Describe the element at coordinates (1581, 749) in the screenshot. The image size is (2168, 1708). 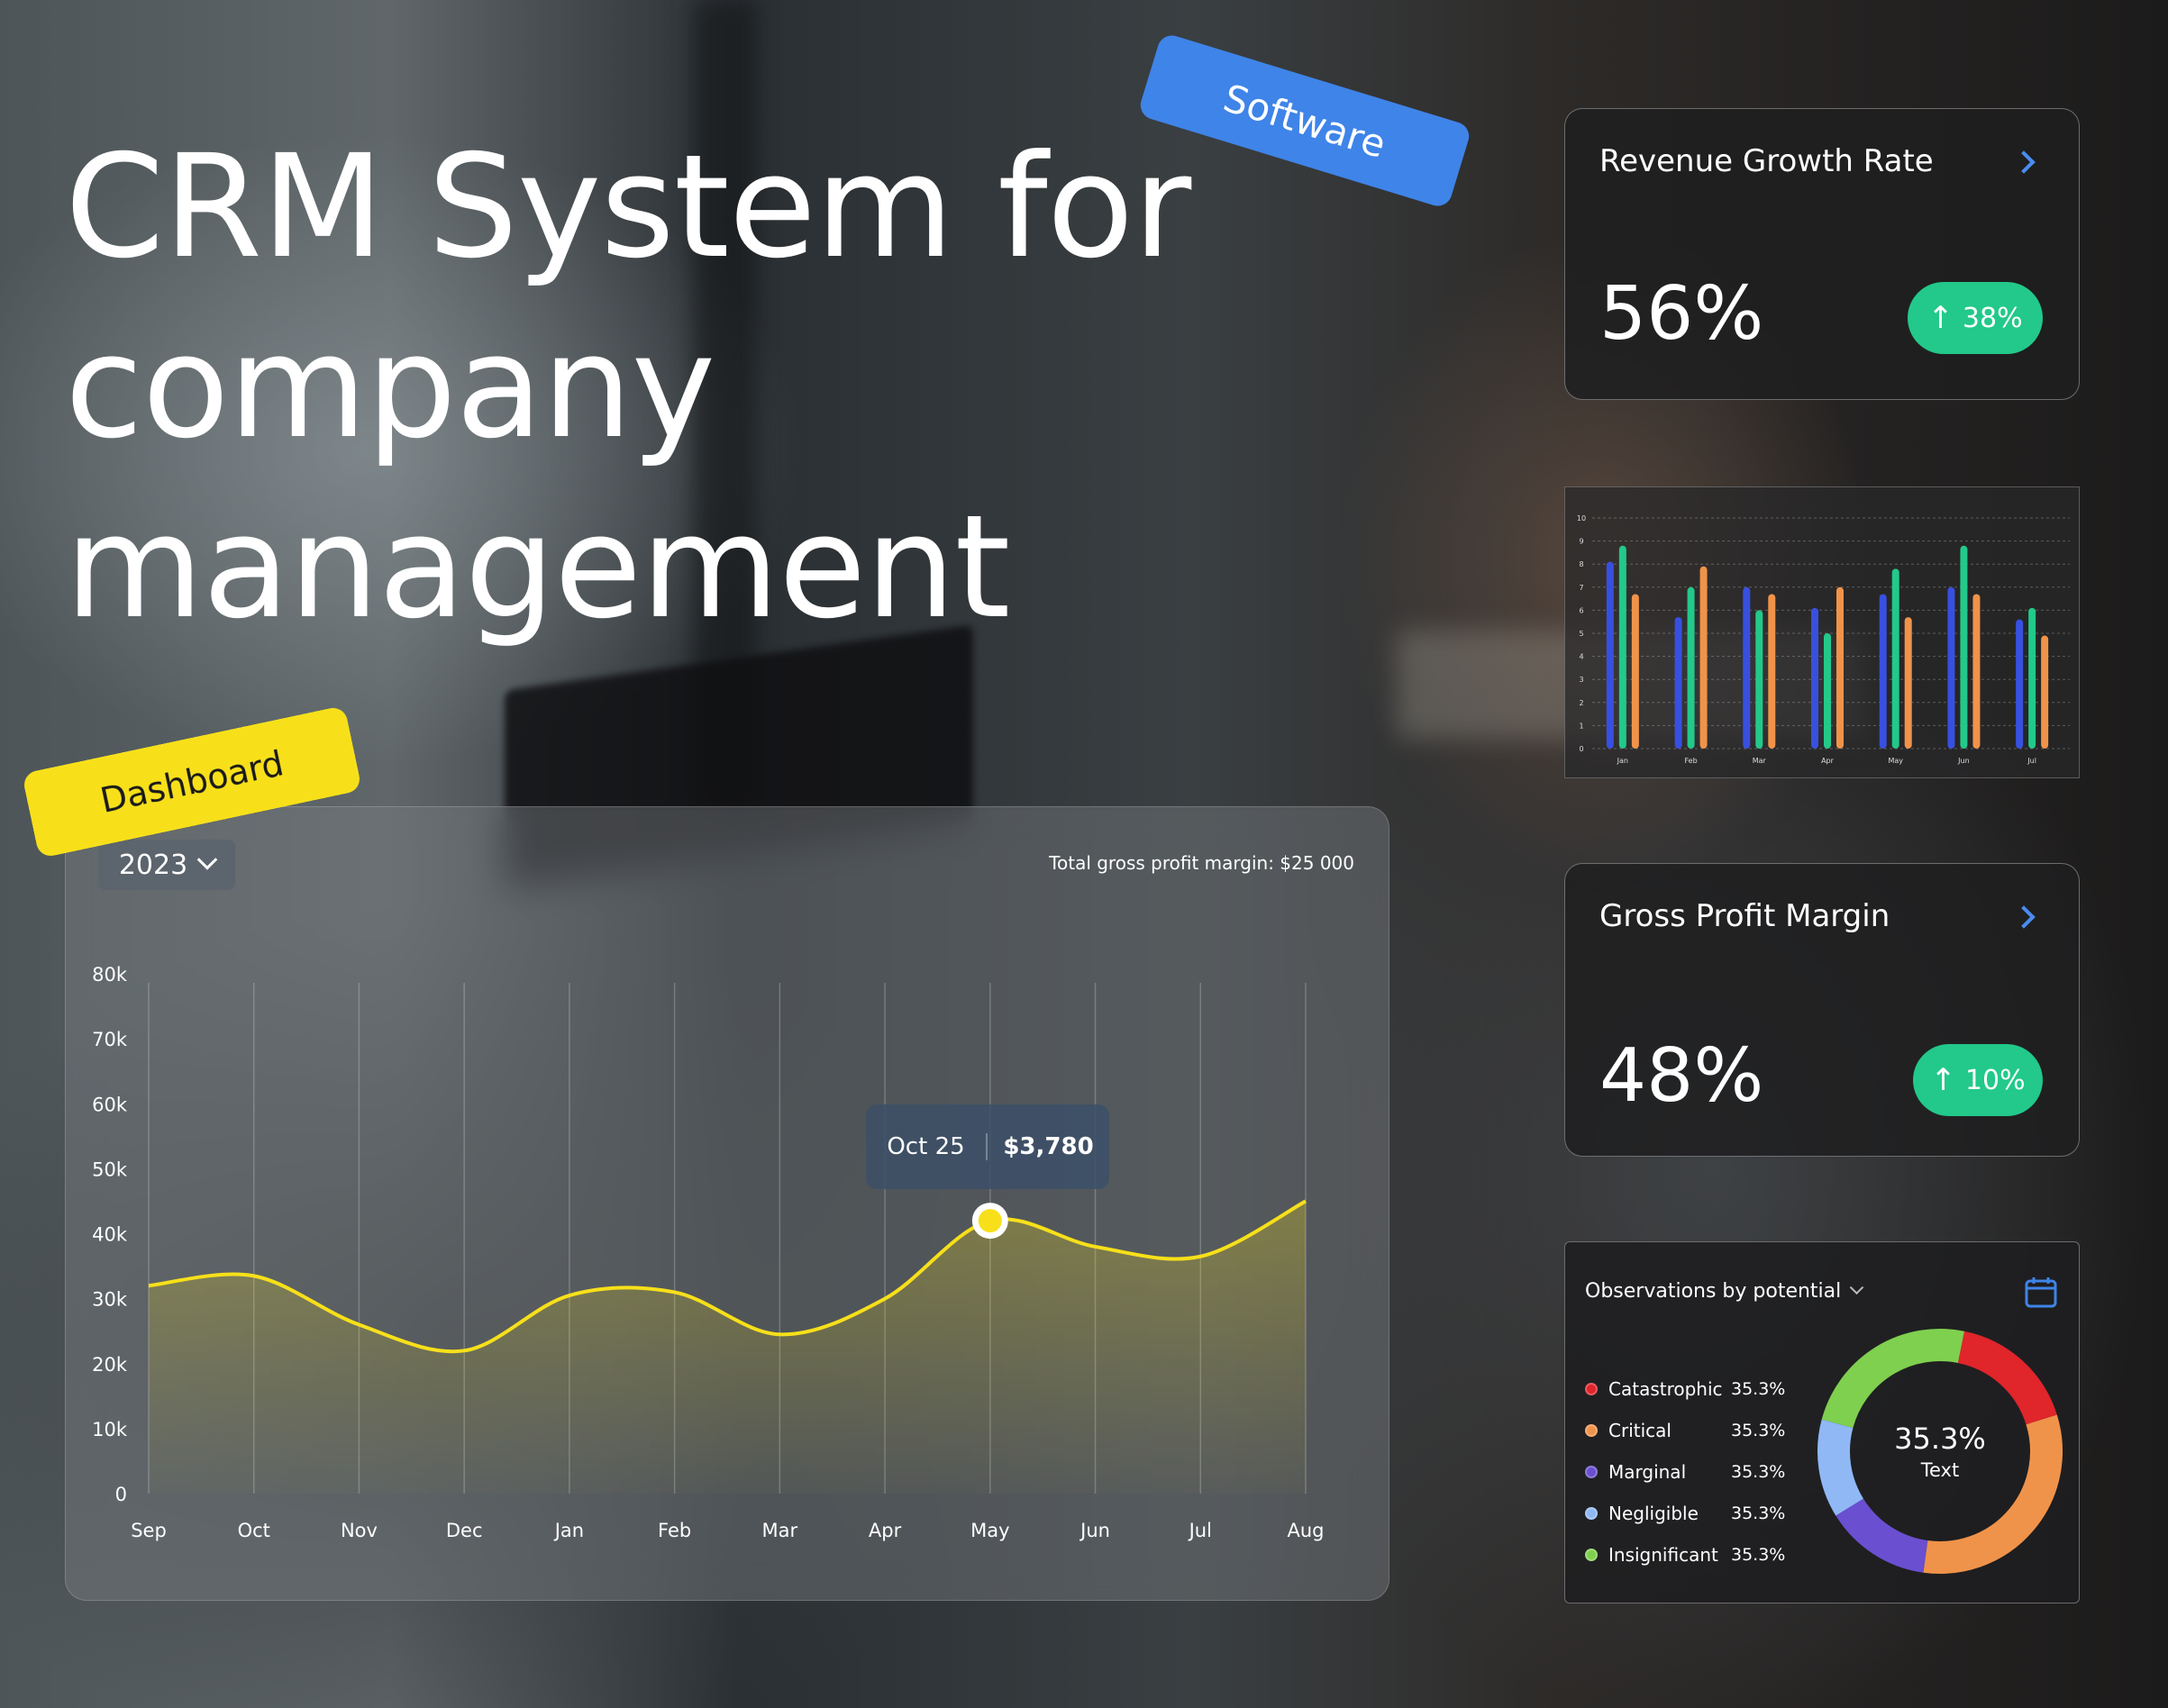
I see `y-tick-label: 0` at that location.